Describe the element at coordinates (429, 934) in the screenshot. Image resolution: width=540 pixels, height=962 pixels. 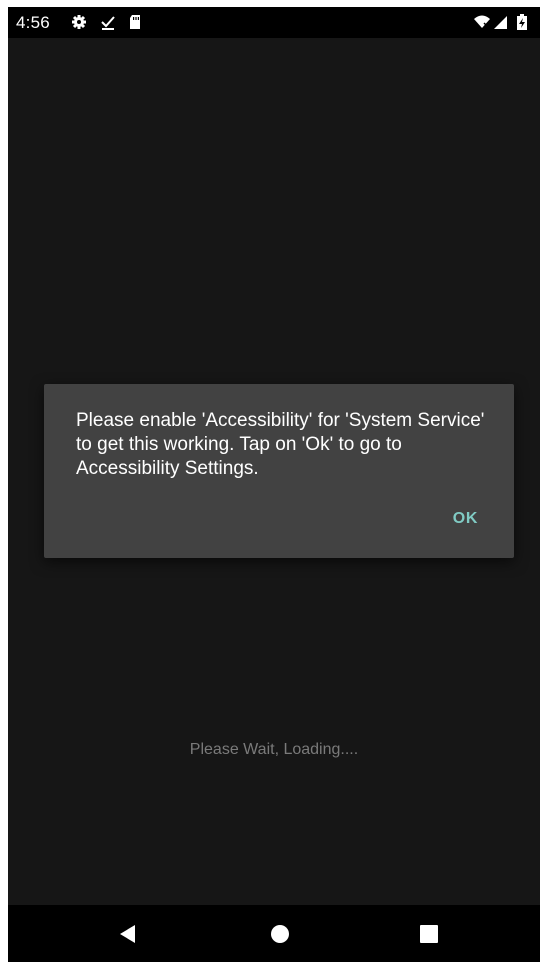
I see `recents-icon` at that location.